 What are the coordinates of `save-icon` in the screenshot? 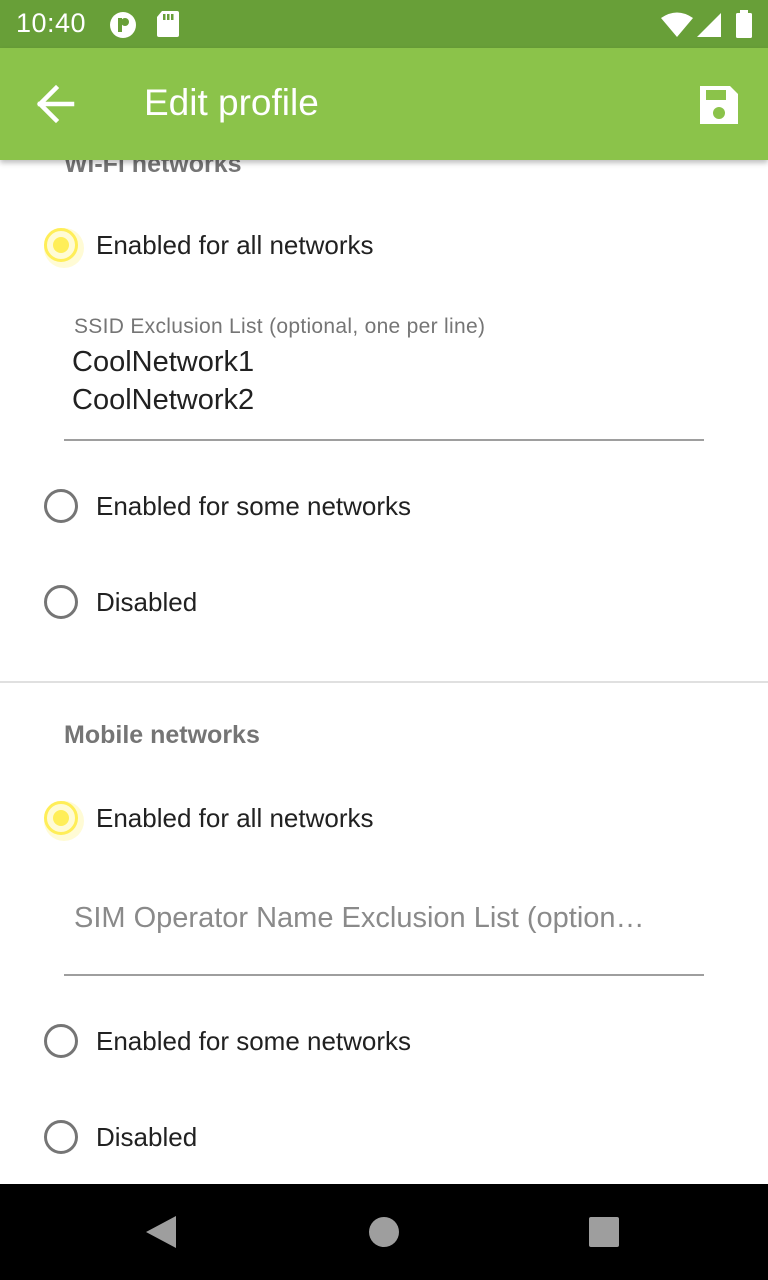 It's located at (719, 105).